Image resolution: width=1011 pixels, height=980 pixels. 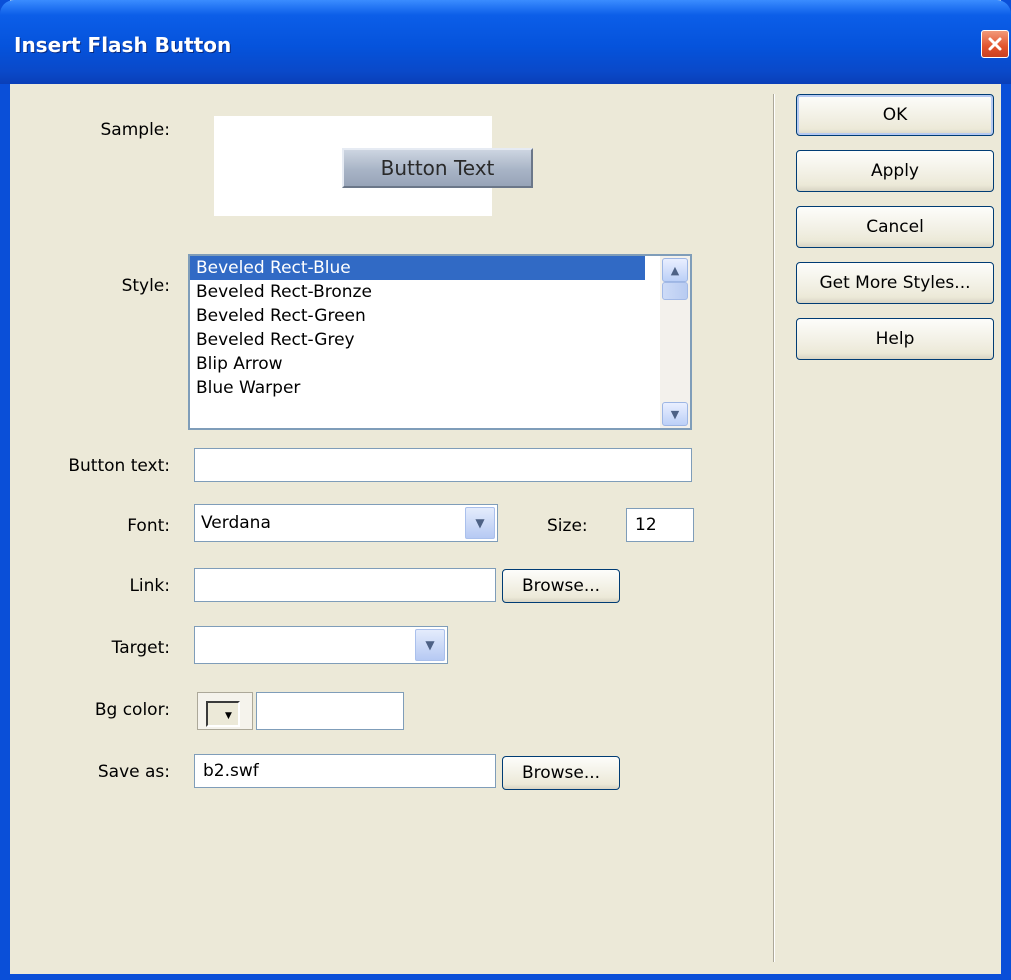 What do you see at coordinates (567, 526) in the screenshot?
I see `size-label: Size:` at bounding box center [567, 526].